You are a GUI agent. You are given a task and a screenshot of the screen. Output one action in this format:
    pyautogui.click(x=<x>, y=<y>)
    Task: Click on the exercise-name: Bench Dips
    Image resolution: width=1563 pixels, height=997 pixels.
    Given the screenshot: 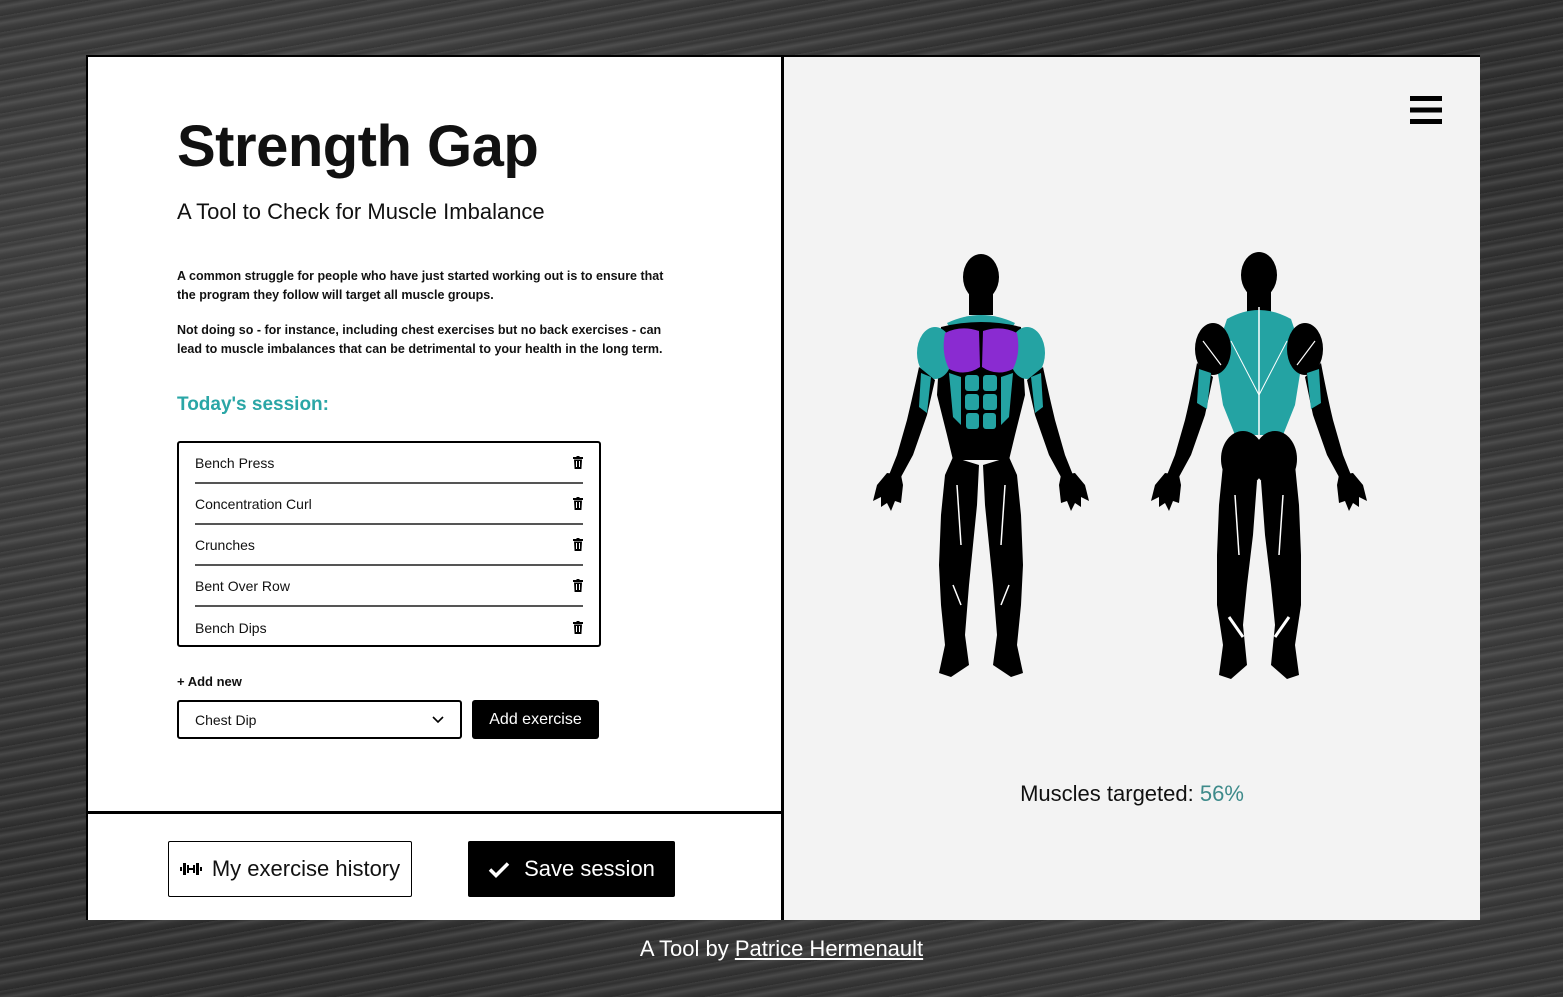 What is the action you would take?
    pyautogui.click(x=231, y=627)
    